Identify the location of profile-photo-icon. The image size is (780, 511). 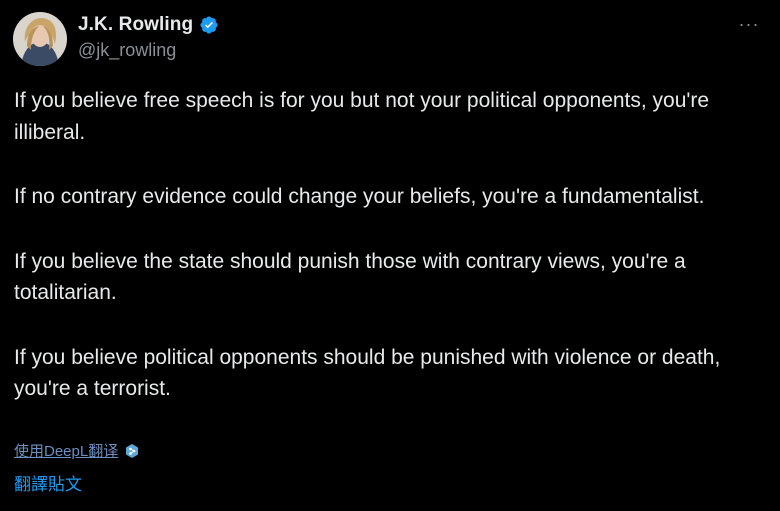
(40, 39).